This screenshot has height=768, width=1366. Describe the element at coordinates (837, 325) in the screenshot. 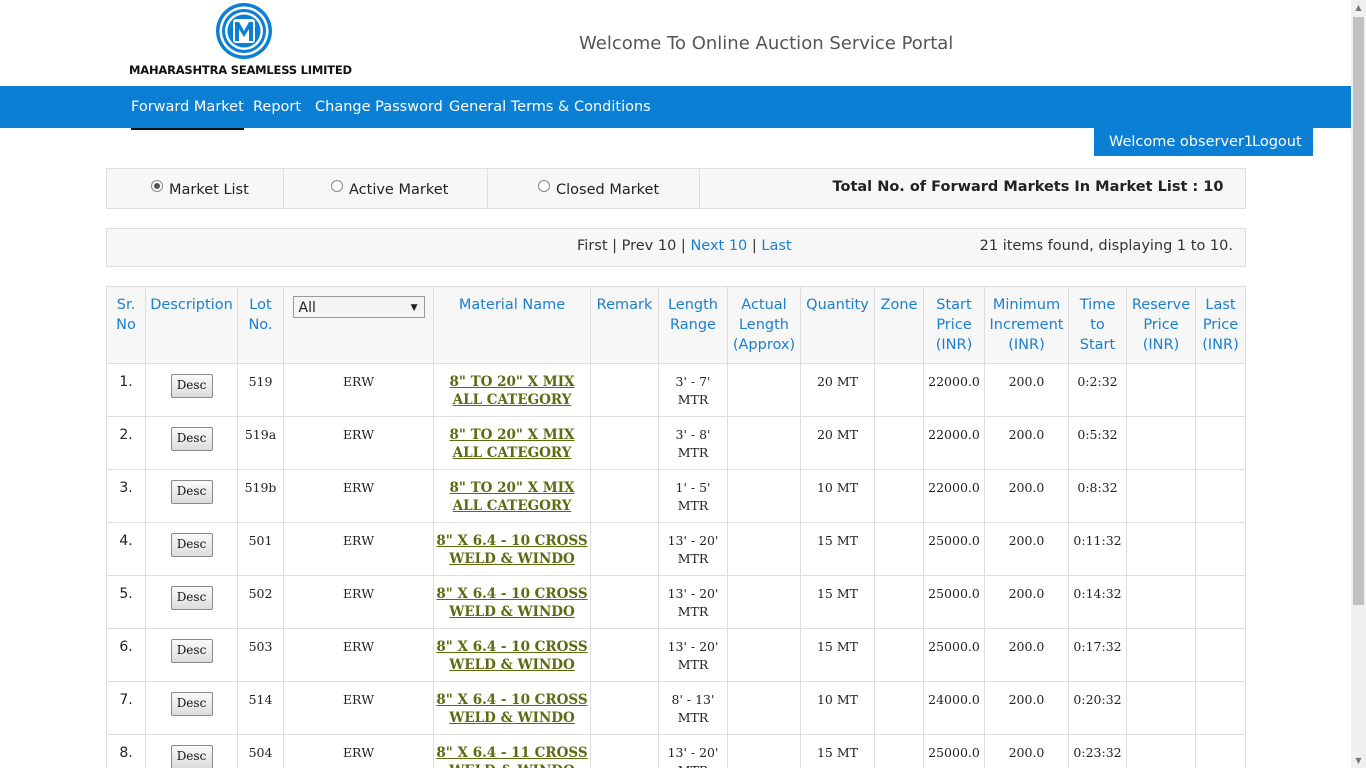

I see `col-quantity: Quantity` at that location.